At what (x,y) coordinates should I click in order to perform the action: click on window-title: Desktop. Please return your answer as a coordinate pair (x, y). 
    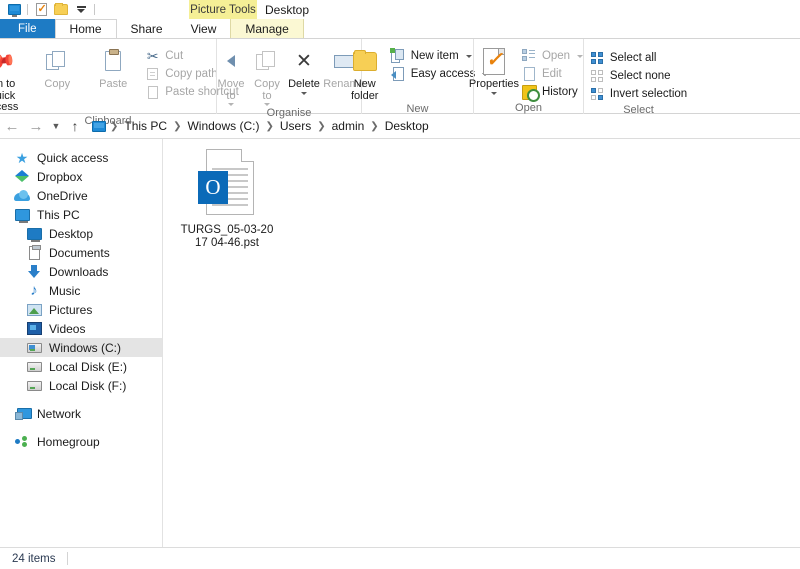
    Looking at the image, I should click on (287, 9).